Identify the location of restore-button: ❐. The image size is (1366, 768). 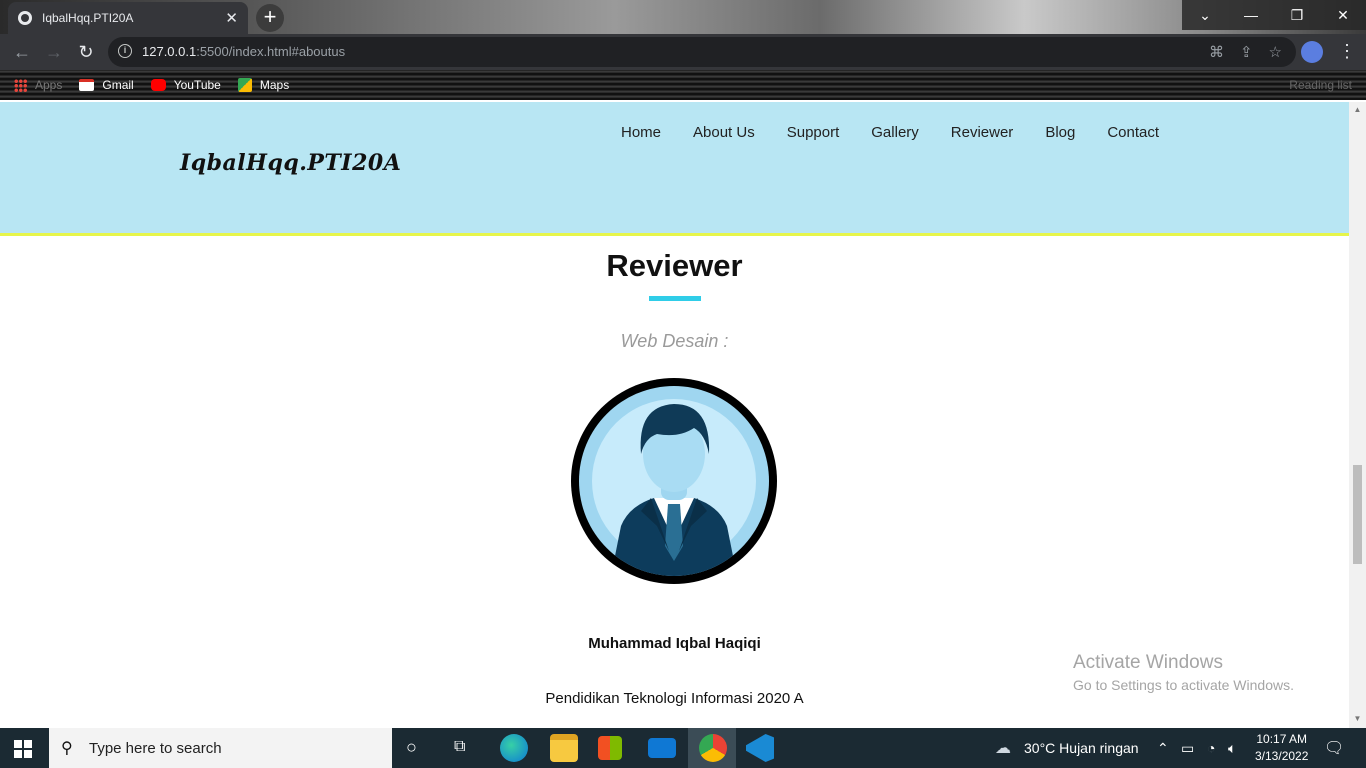
(1297, 15).